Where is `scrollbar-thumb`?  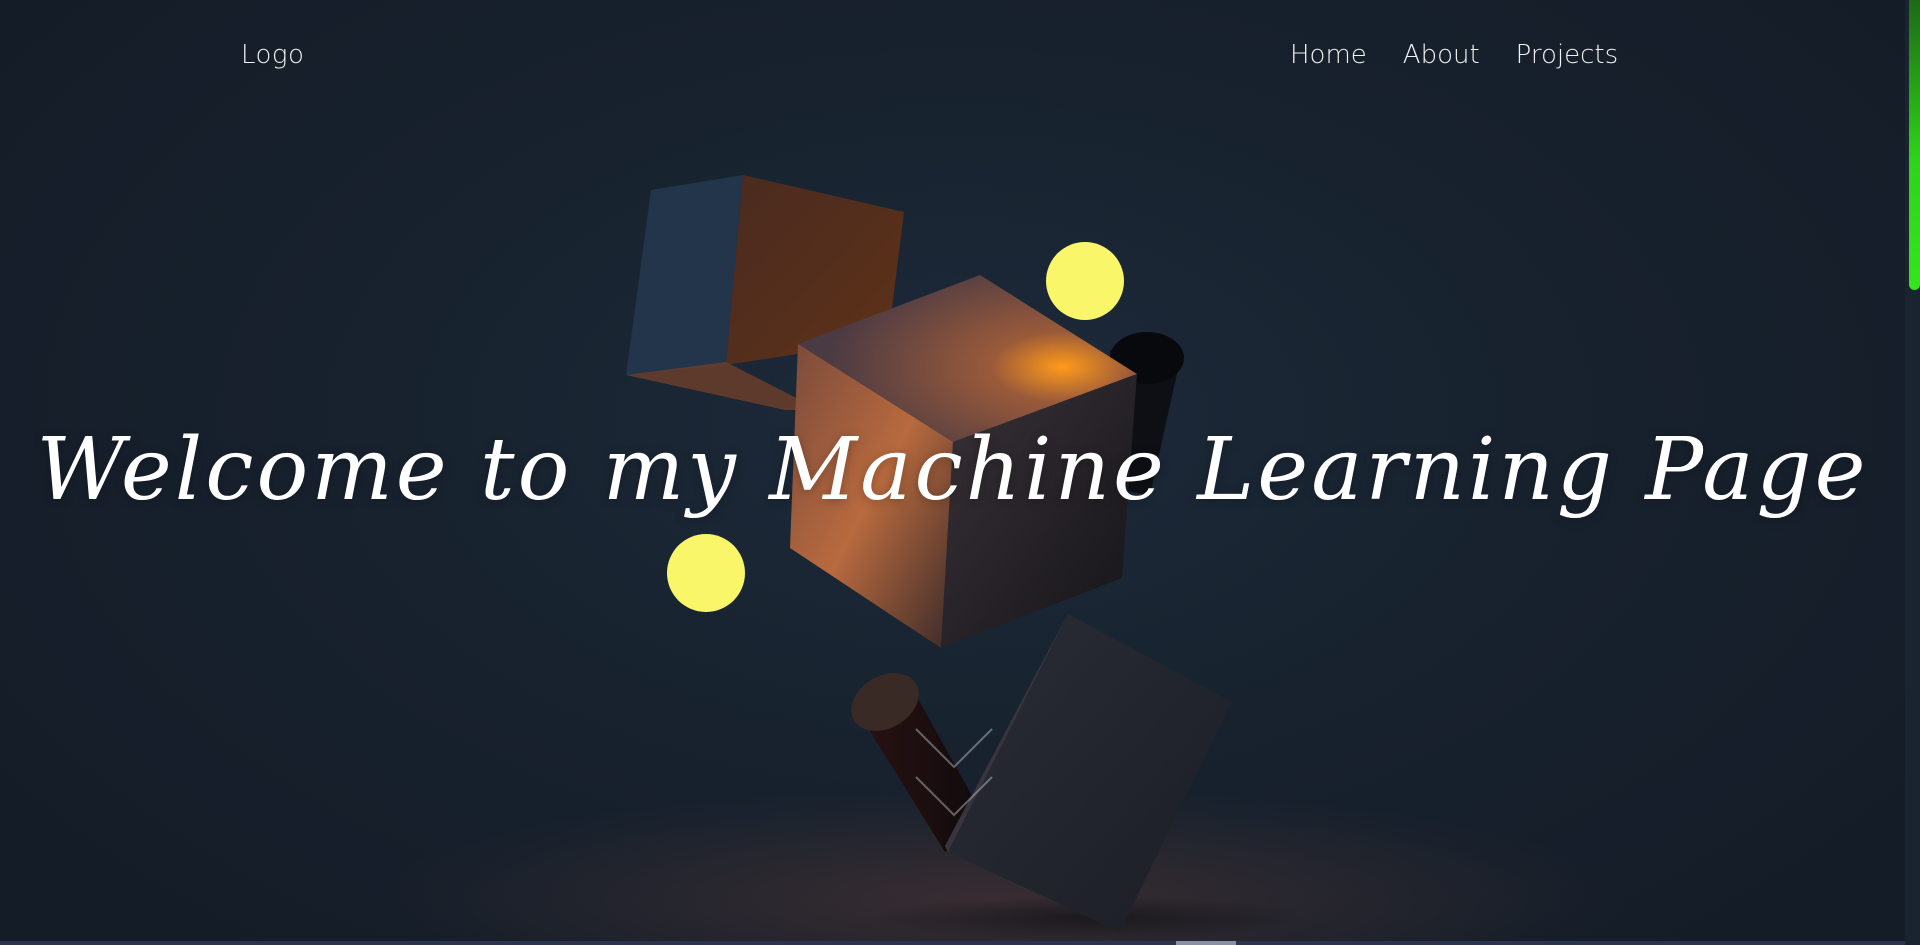
scrollbar-thumb is located at coordinates (1914, 145).